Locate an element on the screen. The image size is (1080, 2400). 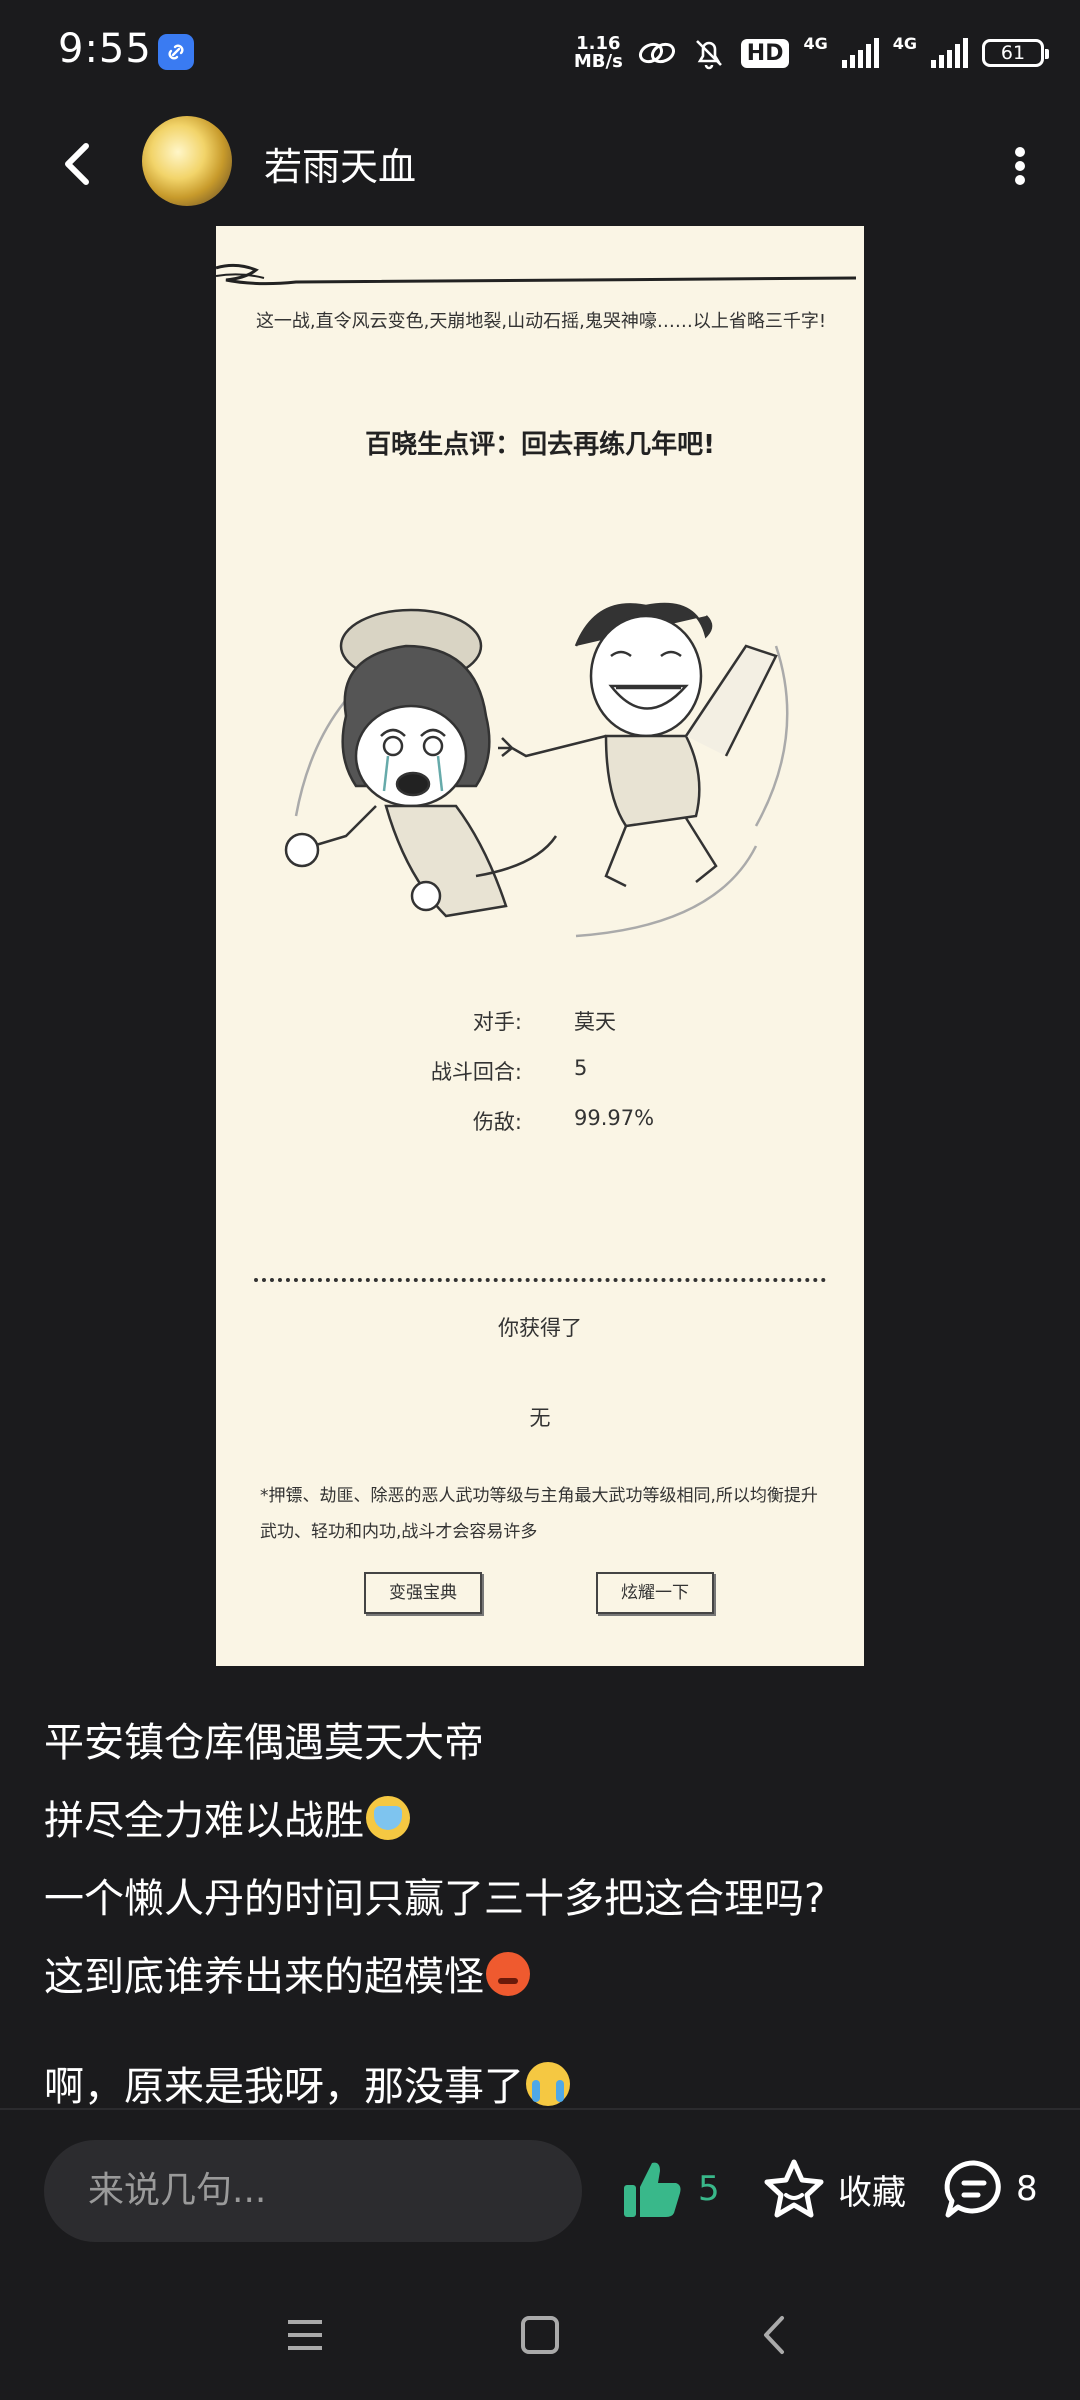
square-home-icon is located at coordinates (540, 2335).